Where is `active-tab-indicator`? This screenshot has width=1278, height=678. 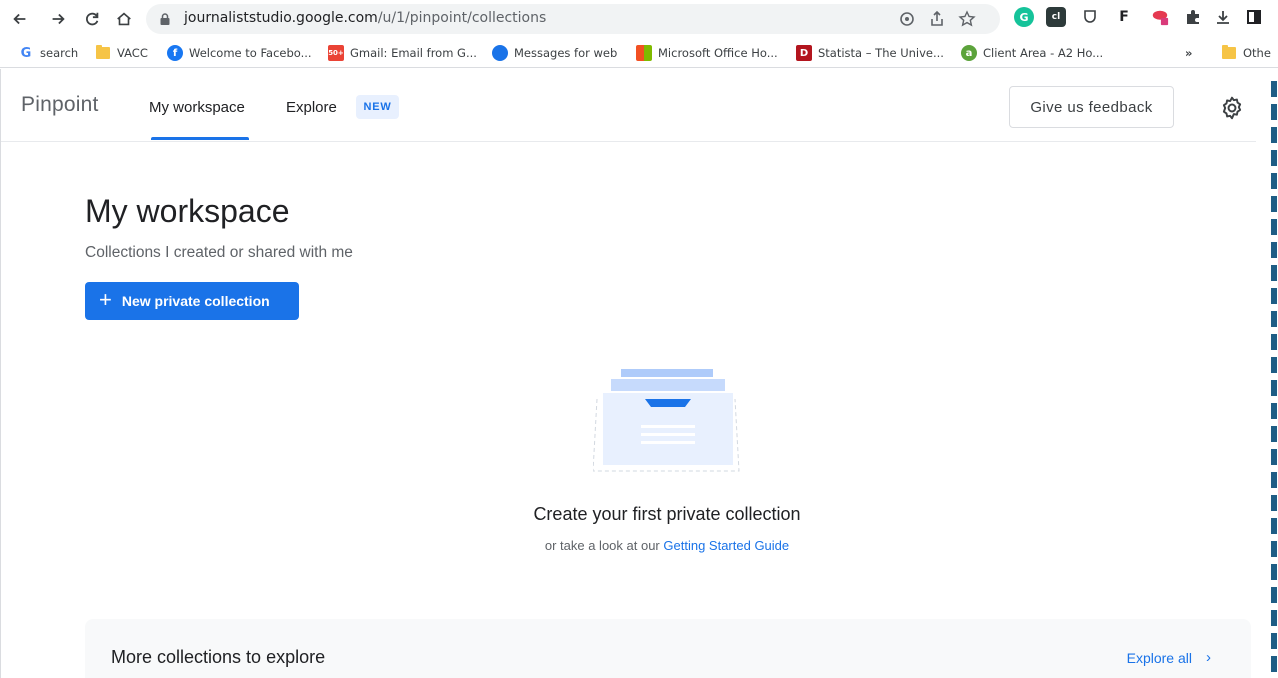
active-tab-indicator is located at coordinates (200, 138).